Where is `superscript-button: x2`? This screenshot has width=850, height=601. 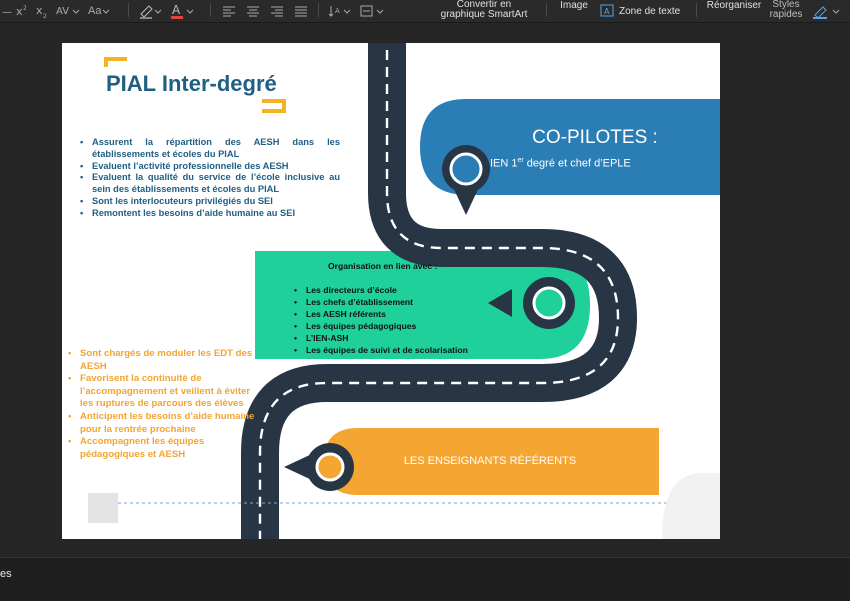 superscript-button: x2 is located at coordinates (23, 11).